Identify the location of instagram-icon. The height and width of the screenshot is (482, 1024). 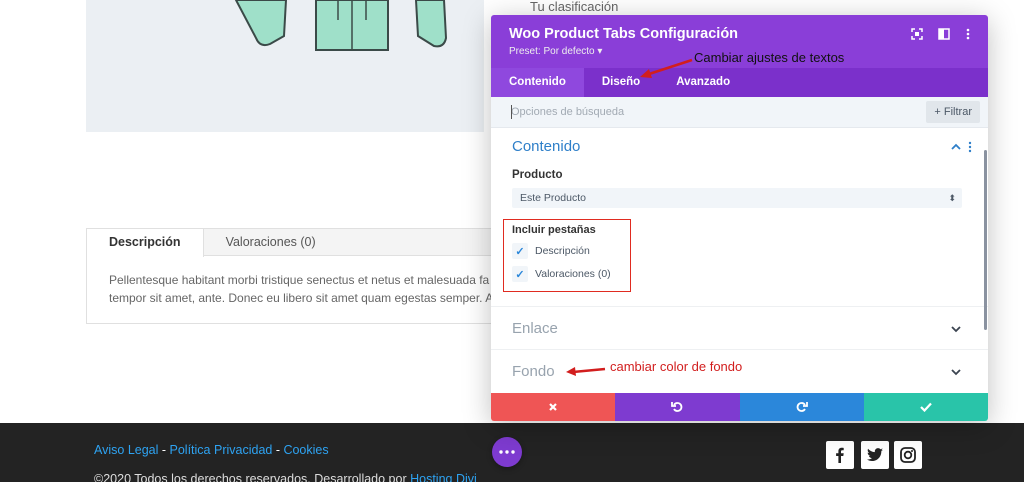
(908, 455).